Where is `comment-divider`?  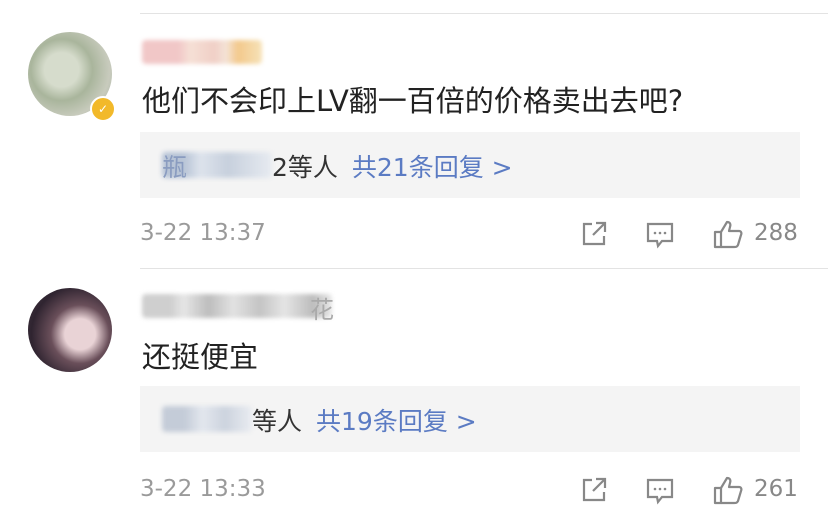 comment-divider is located at coordinates (484, 268).